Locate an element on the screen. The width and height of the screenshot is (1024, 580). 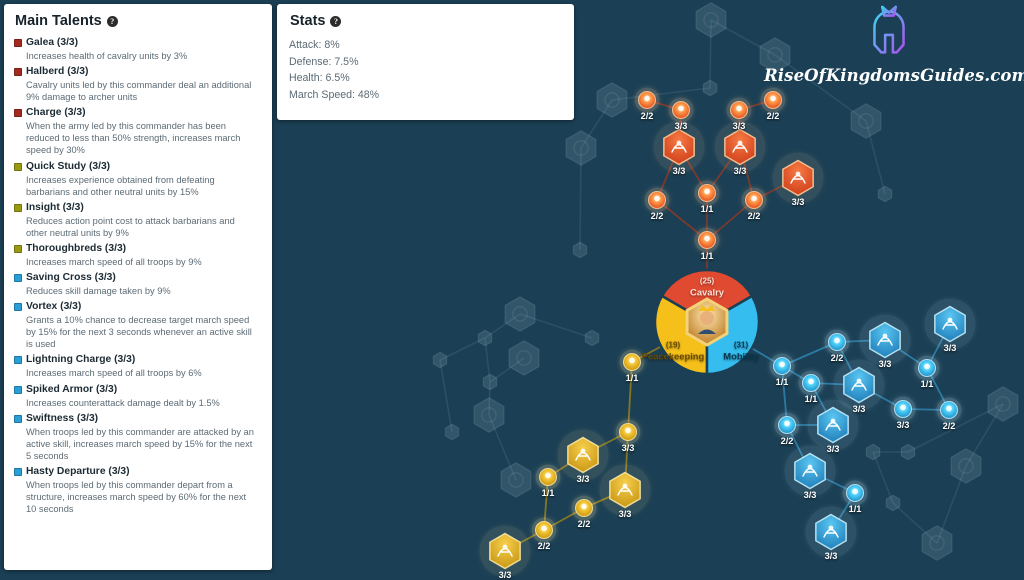
talent-head: Galea (3/3) is located at coordinates (138, 43).